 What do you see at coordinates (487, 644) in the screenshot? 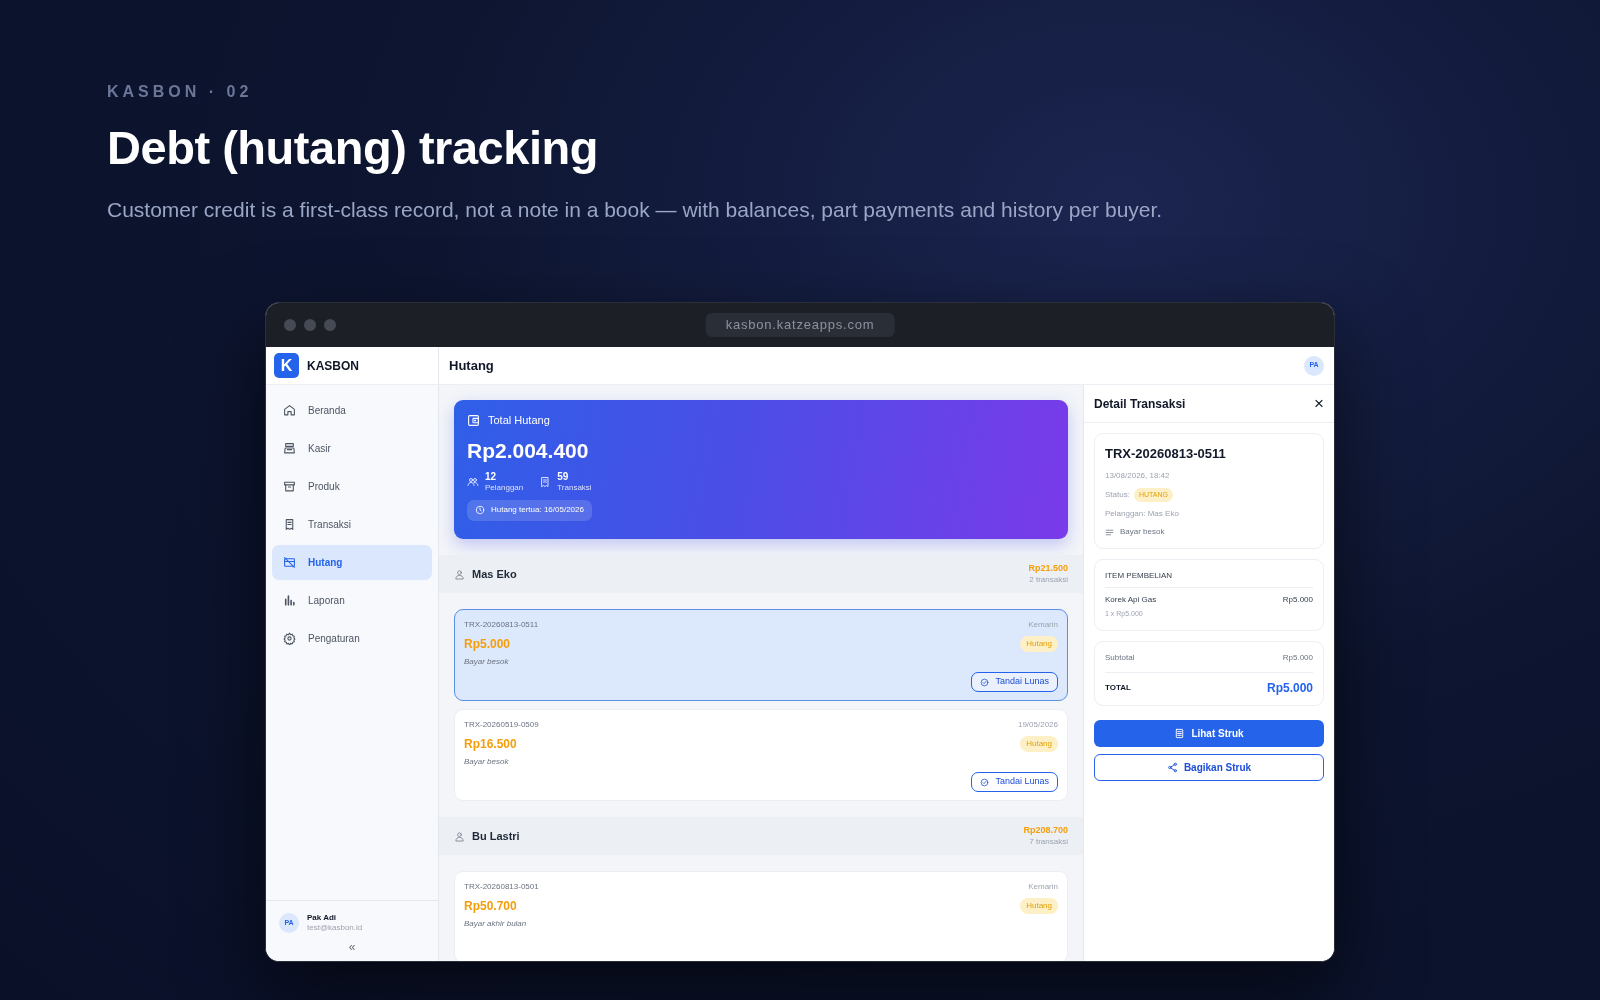
I see `transaction-amount: Rp5.000` at bounding box center [487, 644].